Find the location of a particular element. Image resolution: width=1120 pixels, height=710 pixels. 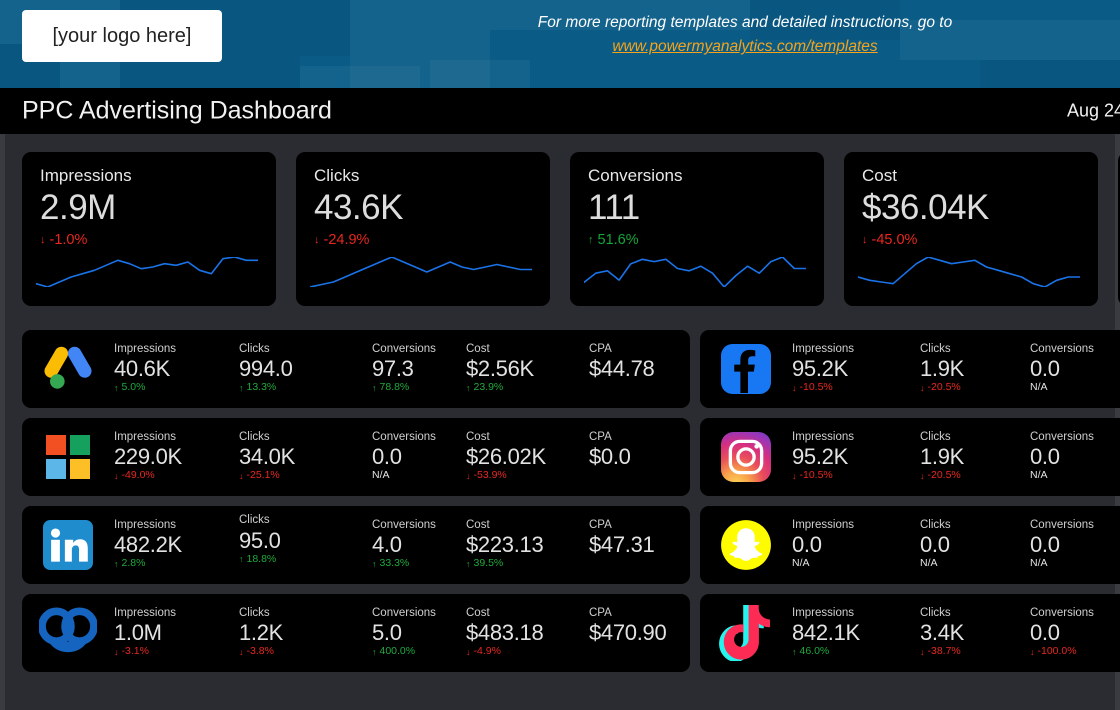

title-bar: PPC Advertising Dashboard Aug 24 is located at coordinates (560, 111).